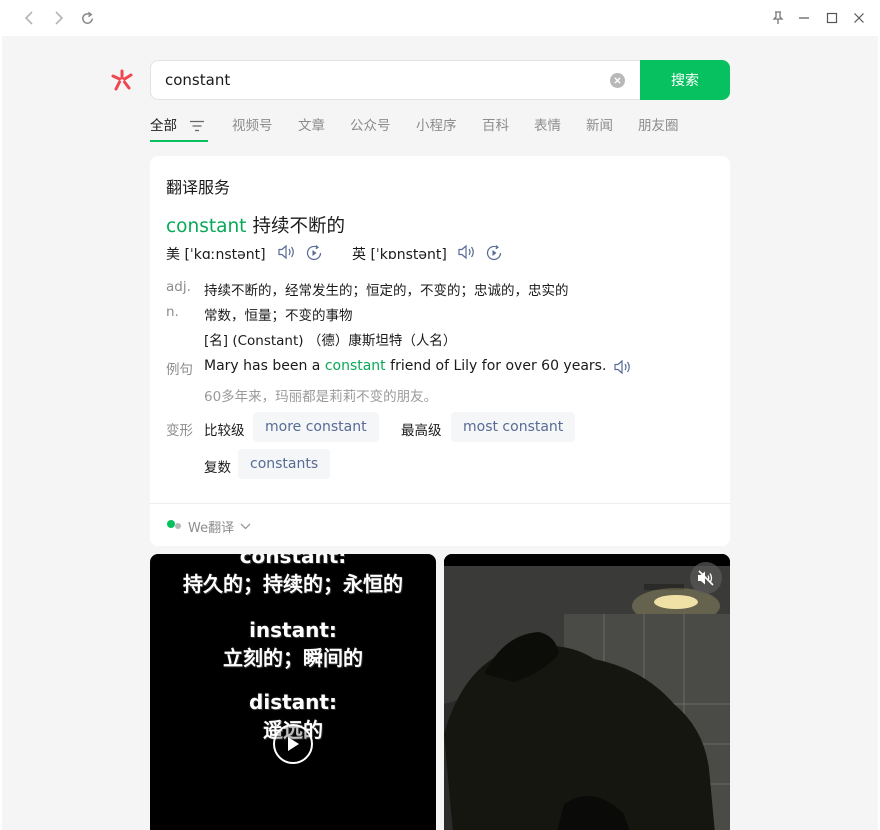  I want to click on maximize-icon, so click(832, 18).